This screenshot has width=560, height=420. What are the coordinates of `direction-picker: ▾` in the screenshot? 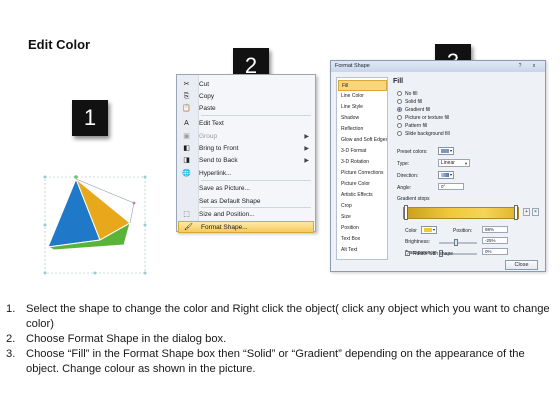 It's located at (446, 175).